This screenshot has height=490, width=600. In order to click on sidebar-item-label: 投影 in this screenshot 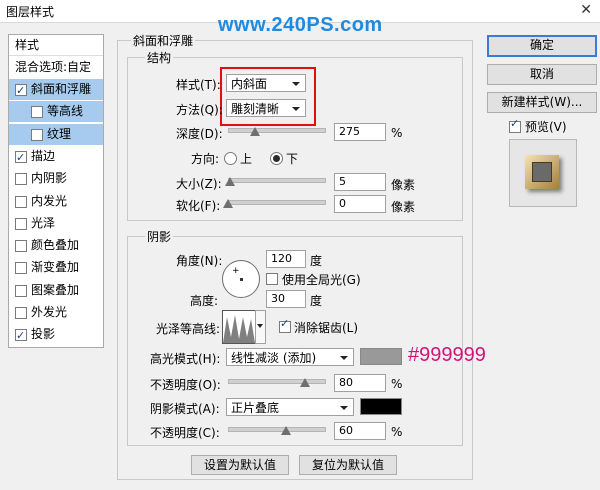, I will do `click(43, 334)`.